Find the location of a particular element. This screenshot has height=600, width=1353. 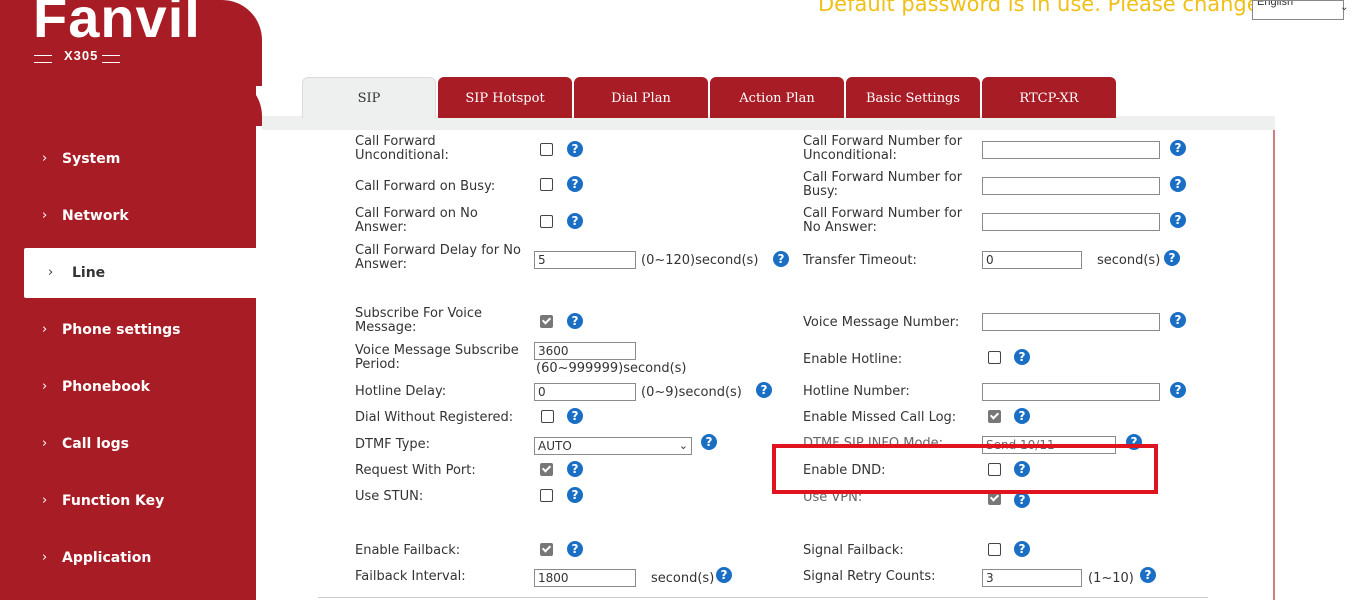

subscribe-vm-checkbox is located at coordinates (546, 321).